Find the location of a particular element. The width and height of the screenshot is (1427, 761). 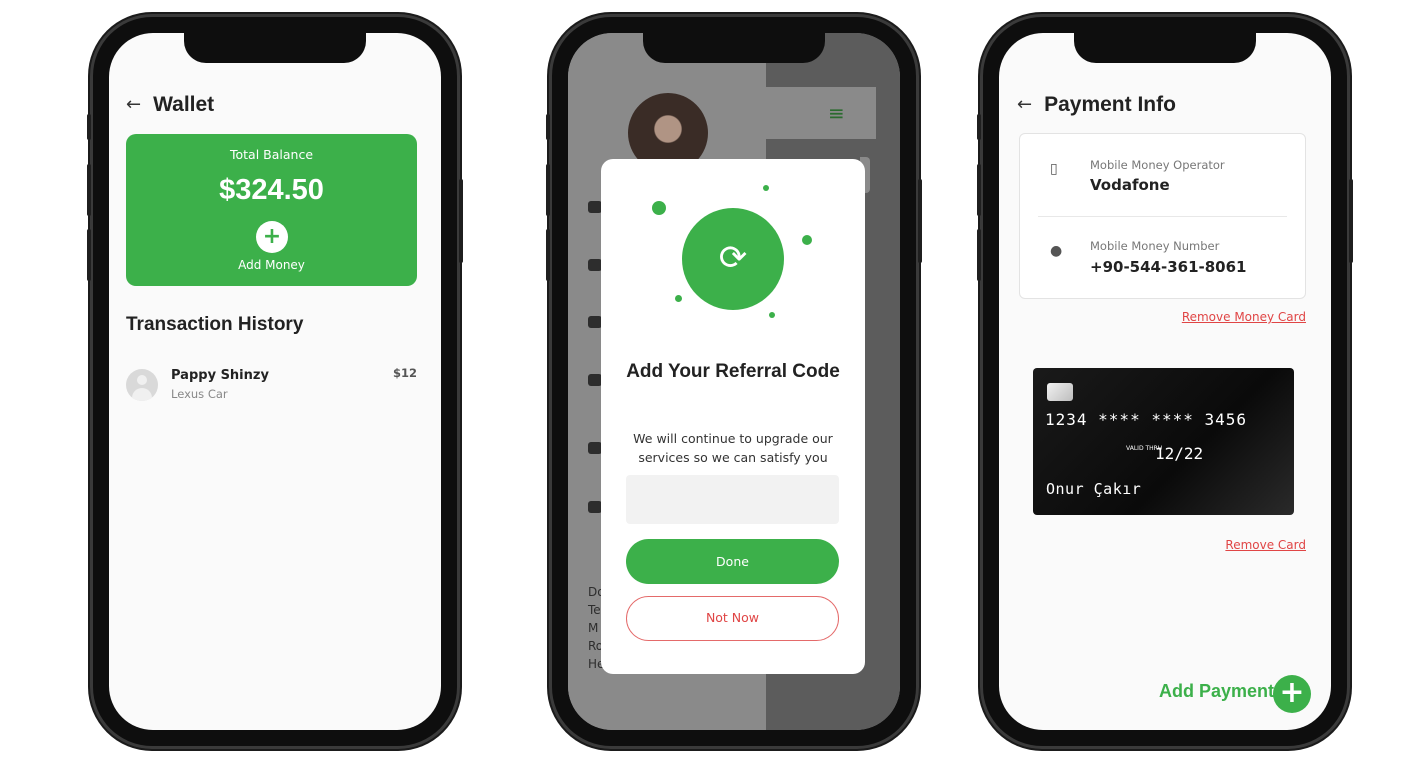

referral-code-input is located at coordinates (732, 499).